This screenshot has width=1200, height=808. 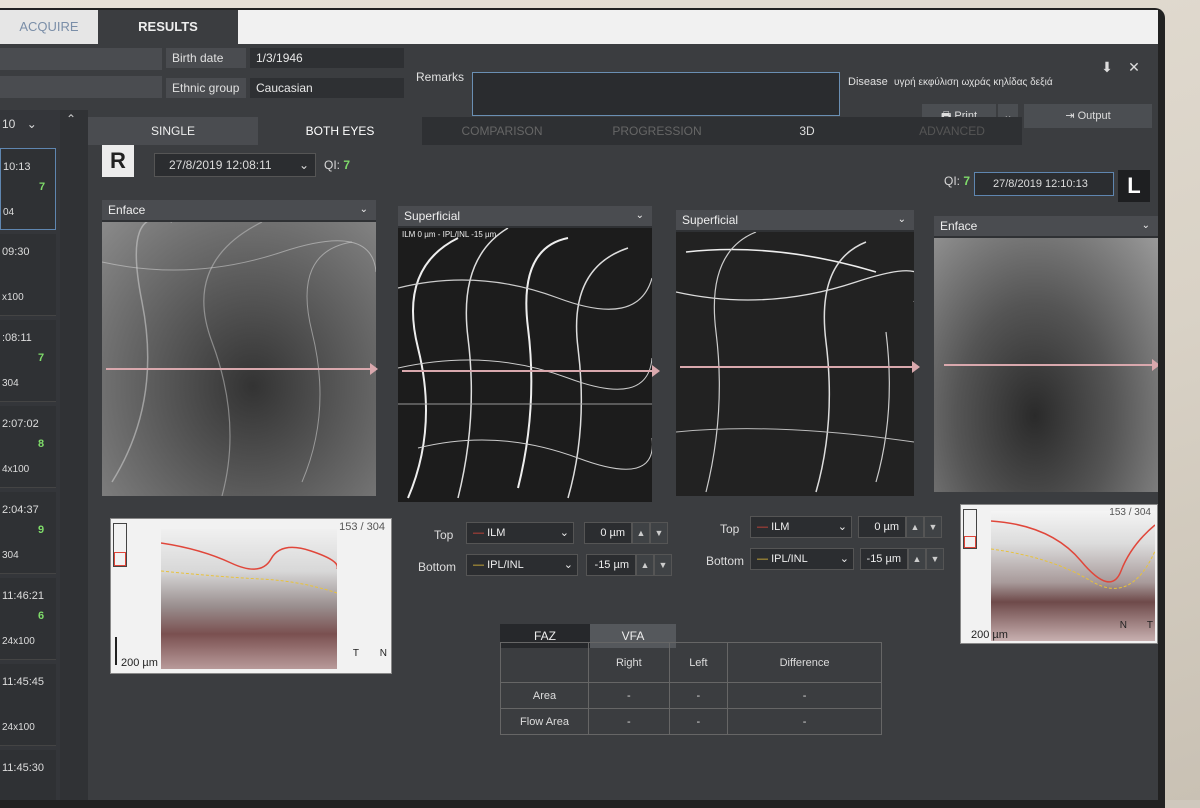 What do you see at coordinates (952, 131) in the screenshot?
I see `tab-advanced: ADVANCED` at bounding box center [952, 131].